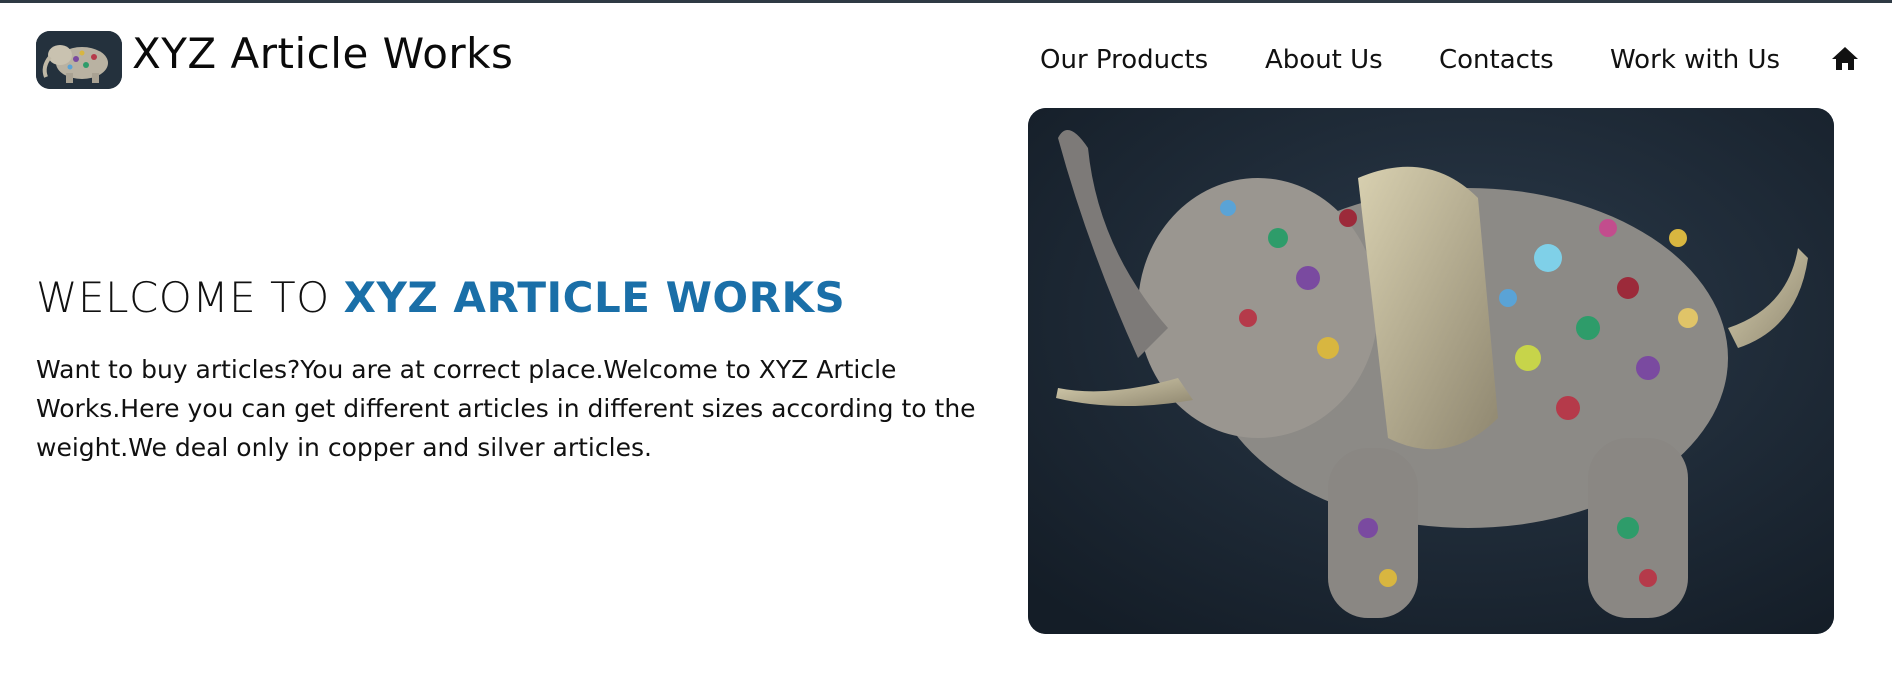  What do you see at coordinates (594, 297) in the screenshot?
I see `hero-title-highlight: XYZ ARTICLE WORKS` at bounding box center [594, 297].